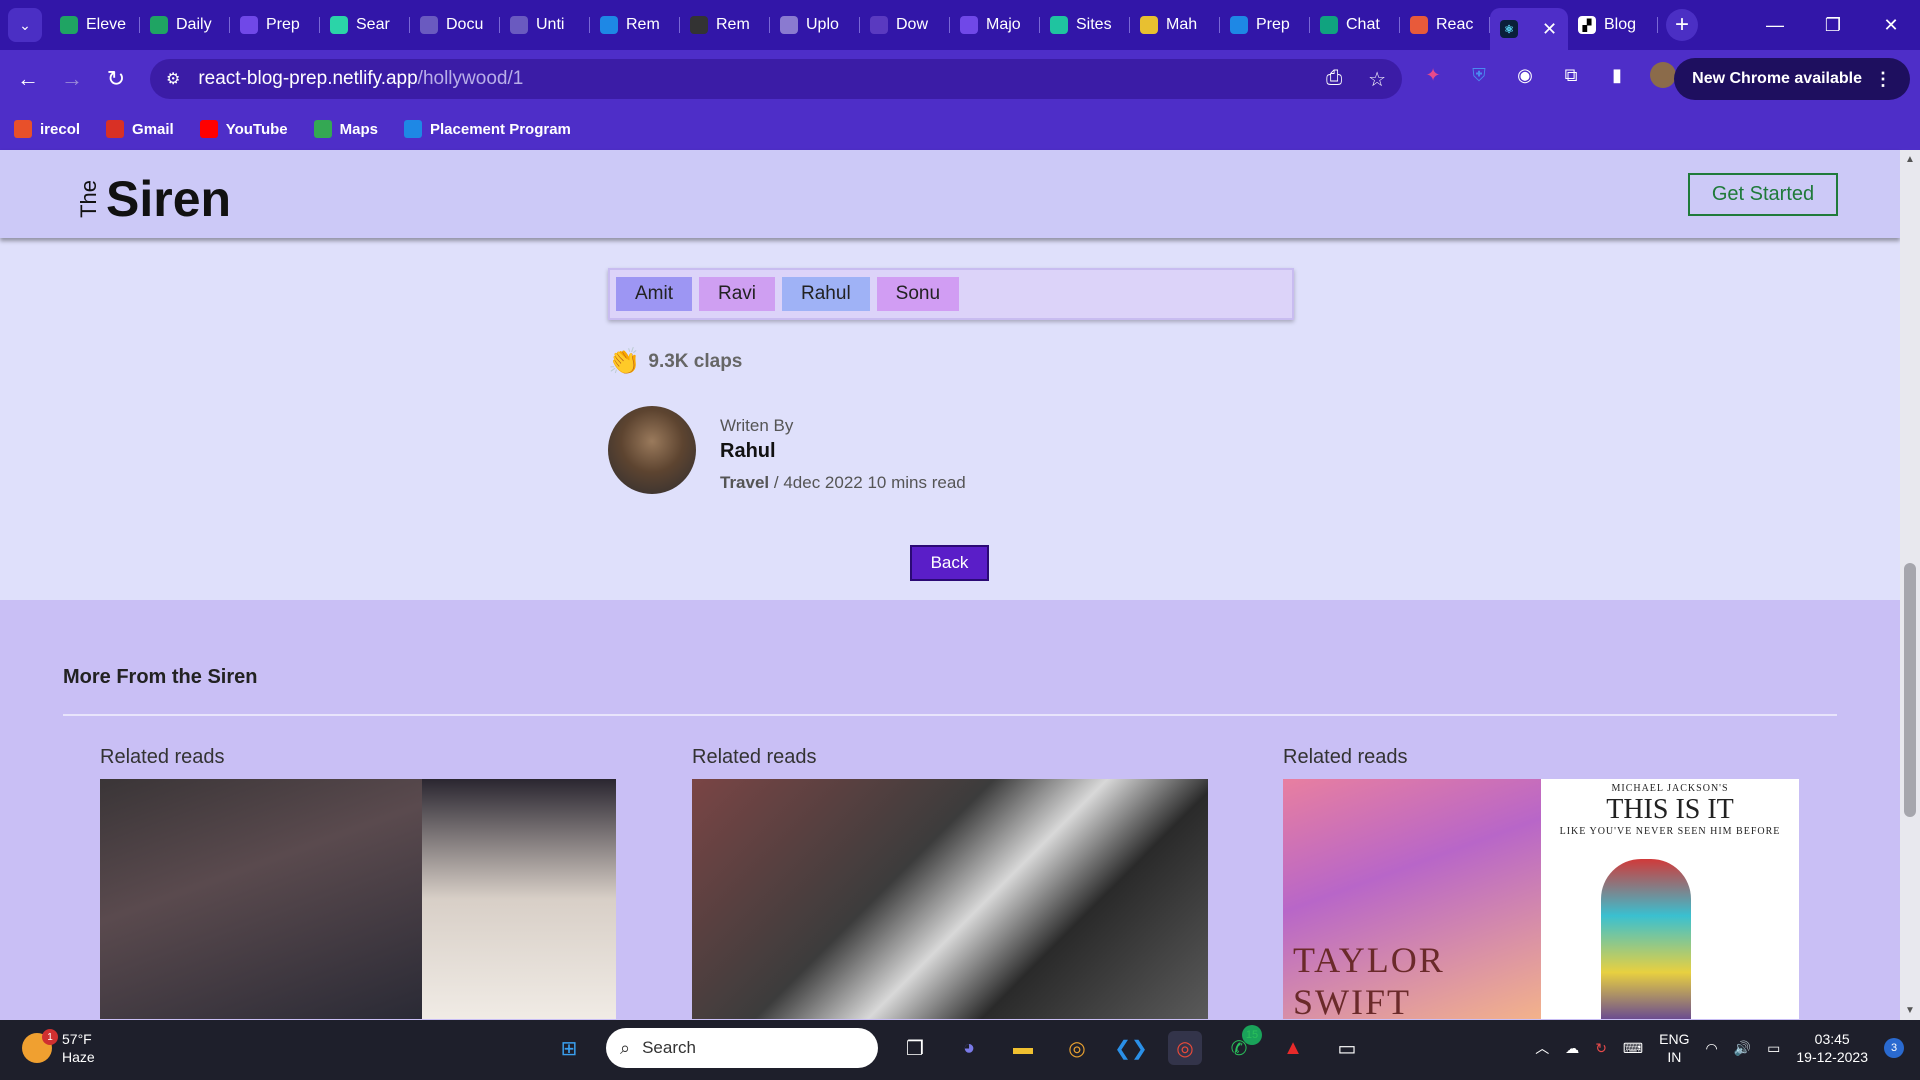 This screenshot has height=1080, width=1920. I want to click on layers-icon, so click(789, 25).